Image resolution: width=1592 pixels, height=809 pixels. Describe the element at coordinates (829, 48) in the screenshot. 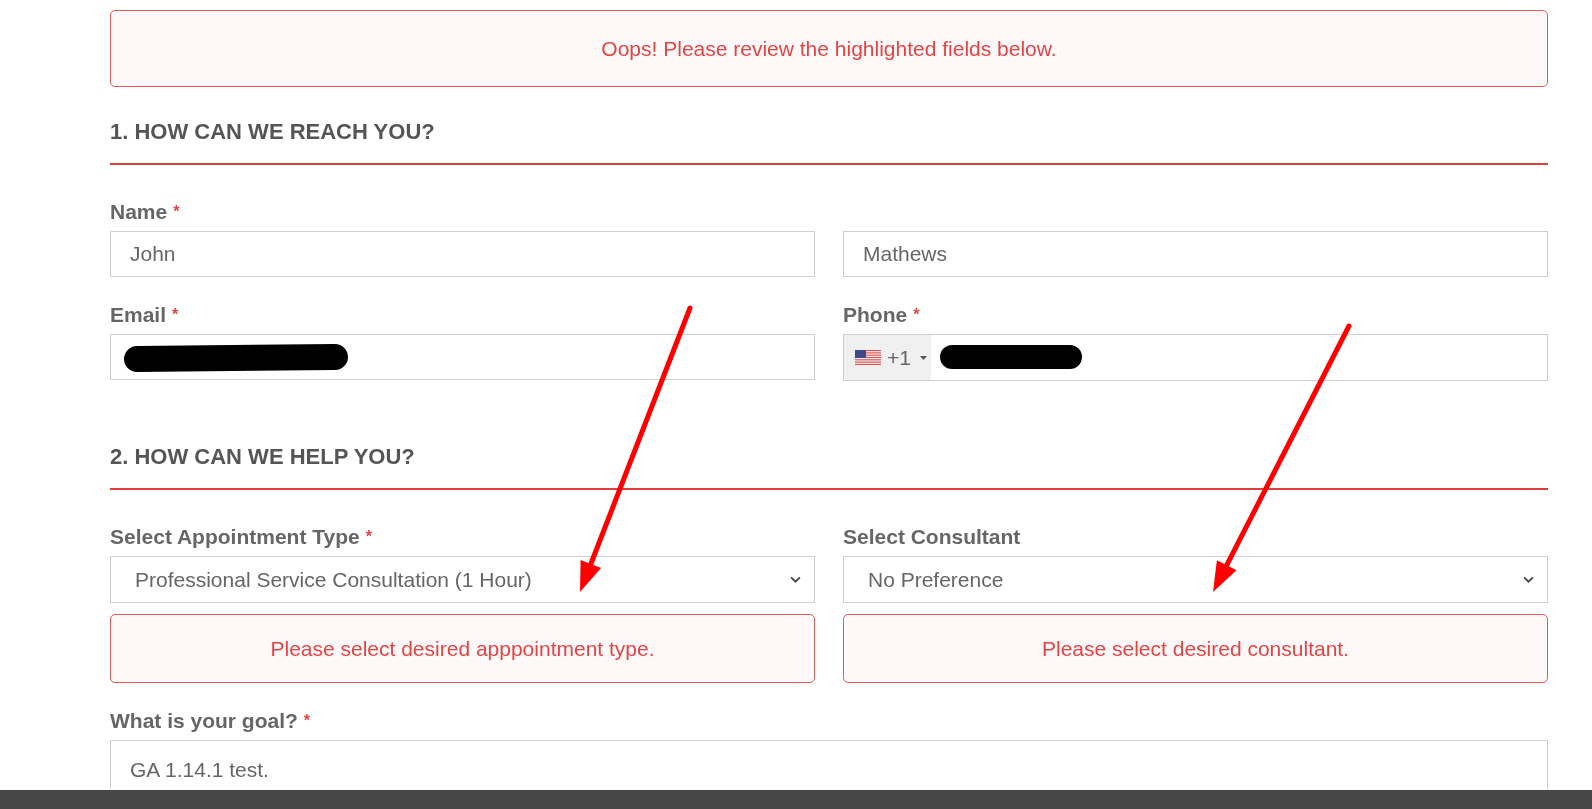

I see `error-banner: Oops! Please review the highlighted fields below.` at that location.